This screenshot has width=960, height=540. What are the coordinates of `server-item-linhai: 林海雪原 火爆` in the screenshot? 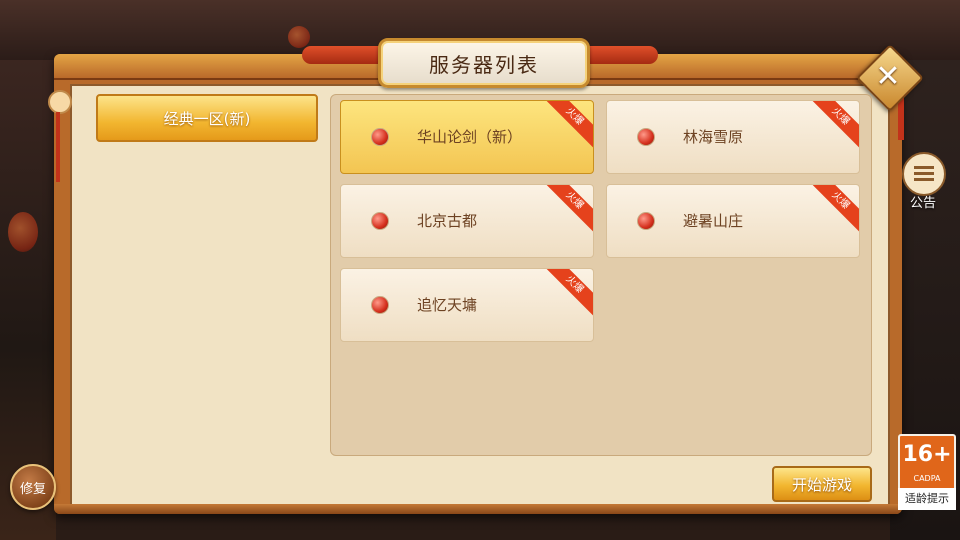 It's located at (733, 137).